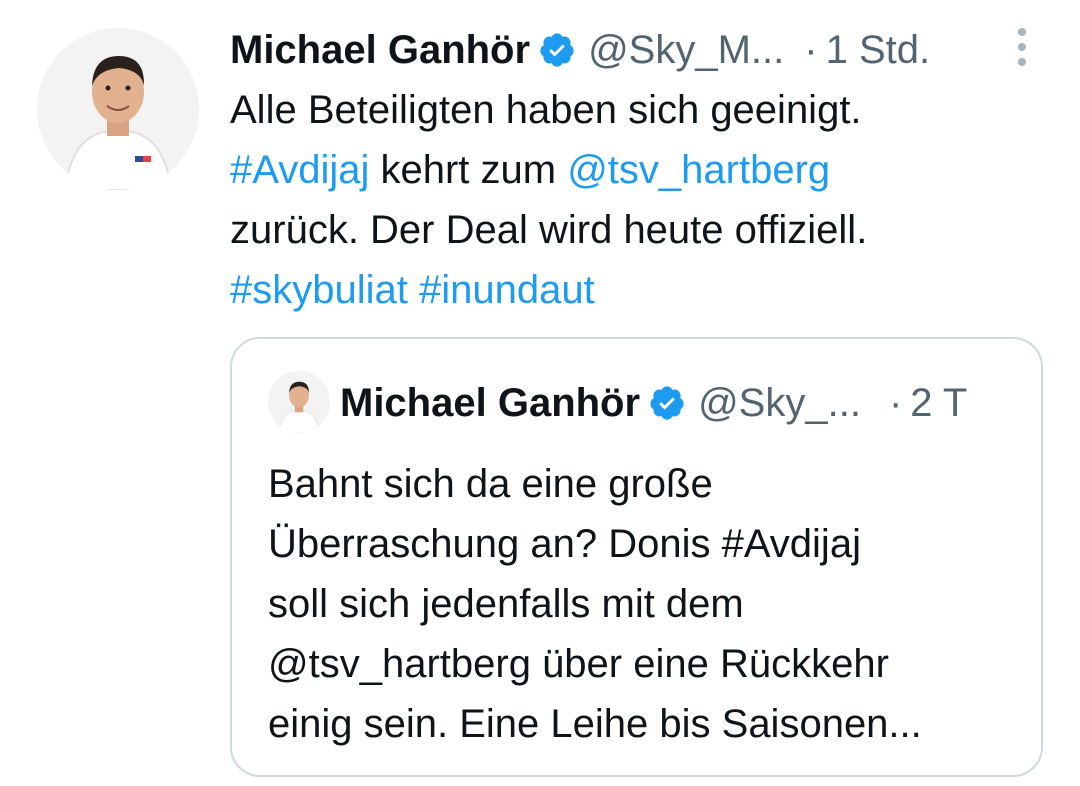  What do you see at coordinates (630, 290) in the screenshot?
I see `tweet-text-line: #skybuliat #inundaut` at bounding box center [630, 290].